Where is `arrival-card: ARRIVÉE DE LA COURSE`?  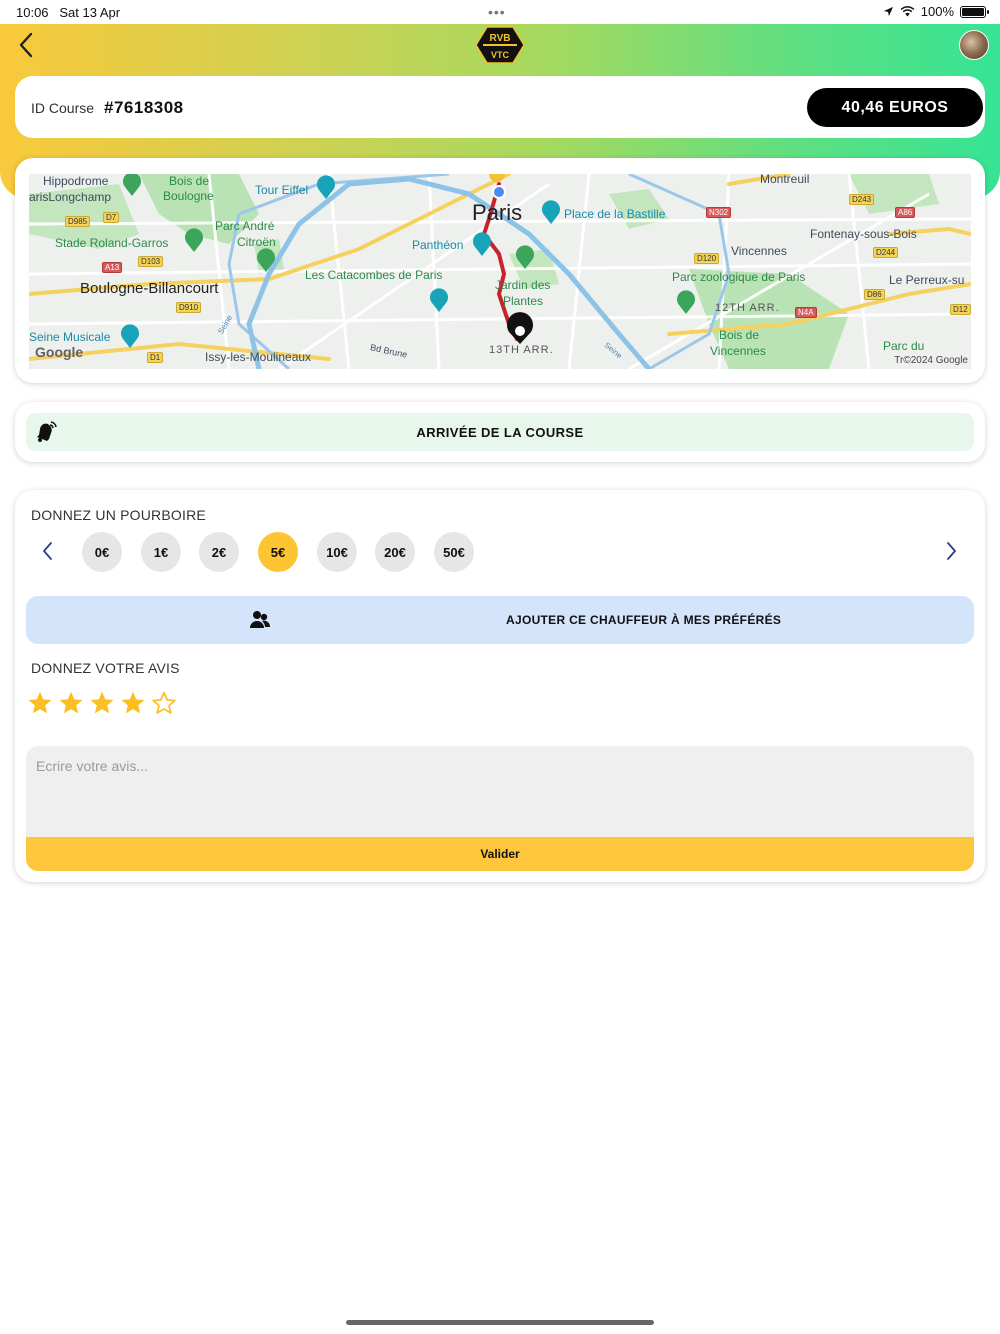
arrival-card: ARRIVÉE DE LA COURSE is located at coordinates (500, 432).